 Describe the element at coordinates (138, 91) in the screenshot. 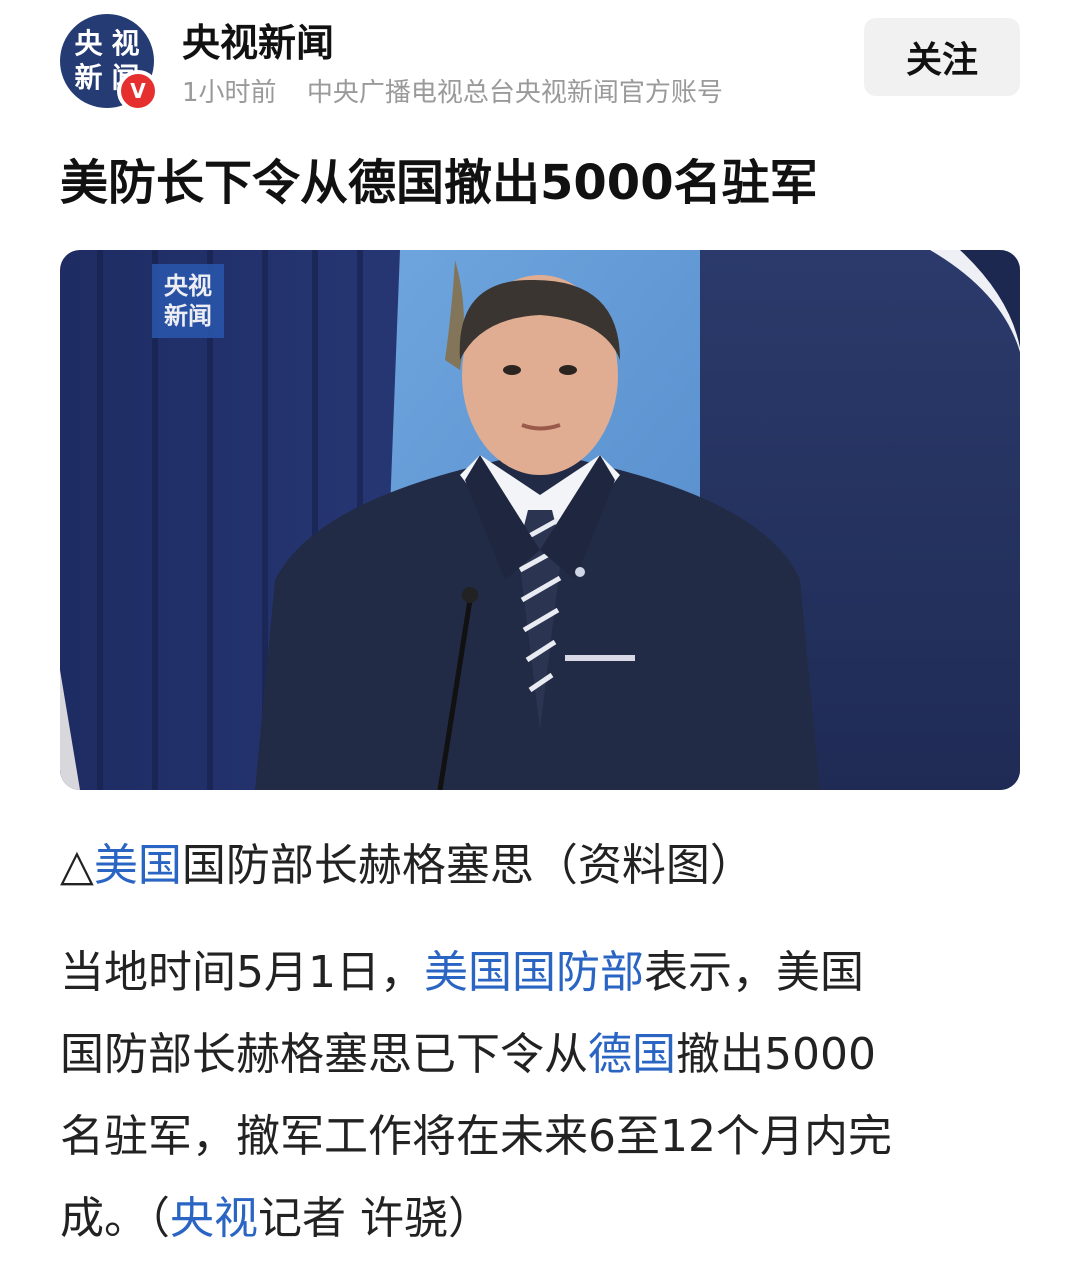

I see `verified-badge-icon: V` at that location.